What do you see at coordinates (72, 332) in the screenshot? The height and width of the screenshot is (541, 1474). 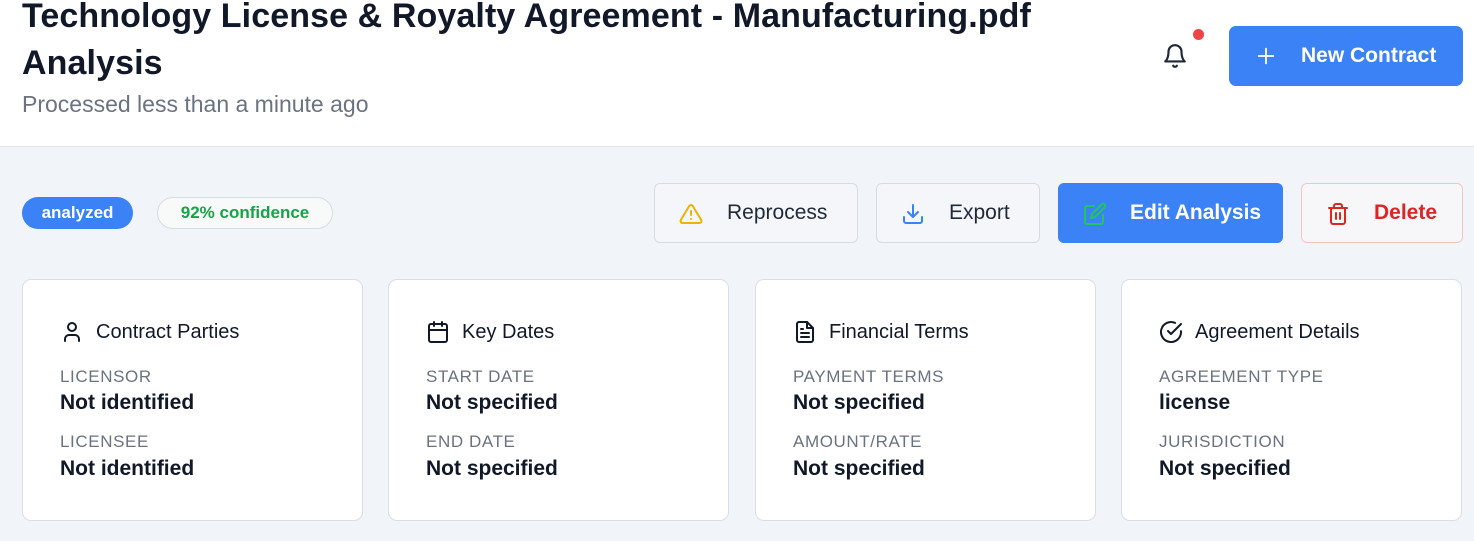 I see `user-icon` at bounding box center [72, 332].